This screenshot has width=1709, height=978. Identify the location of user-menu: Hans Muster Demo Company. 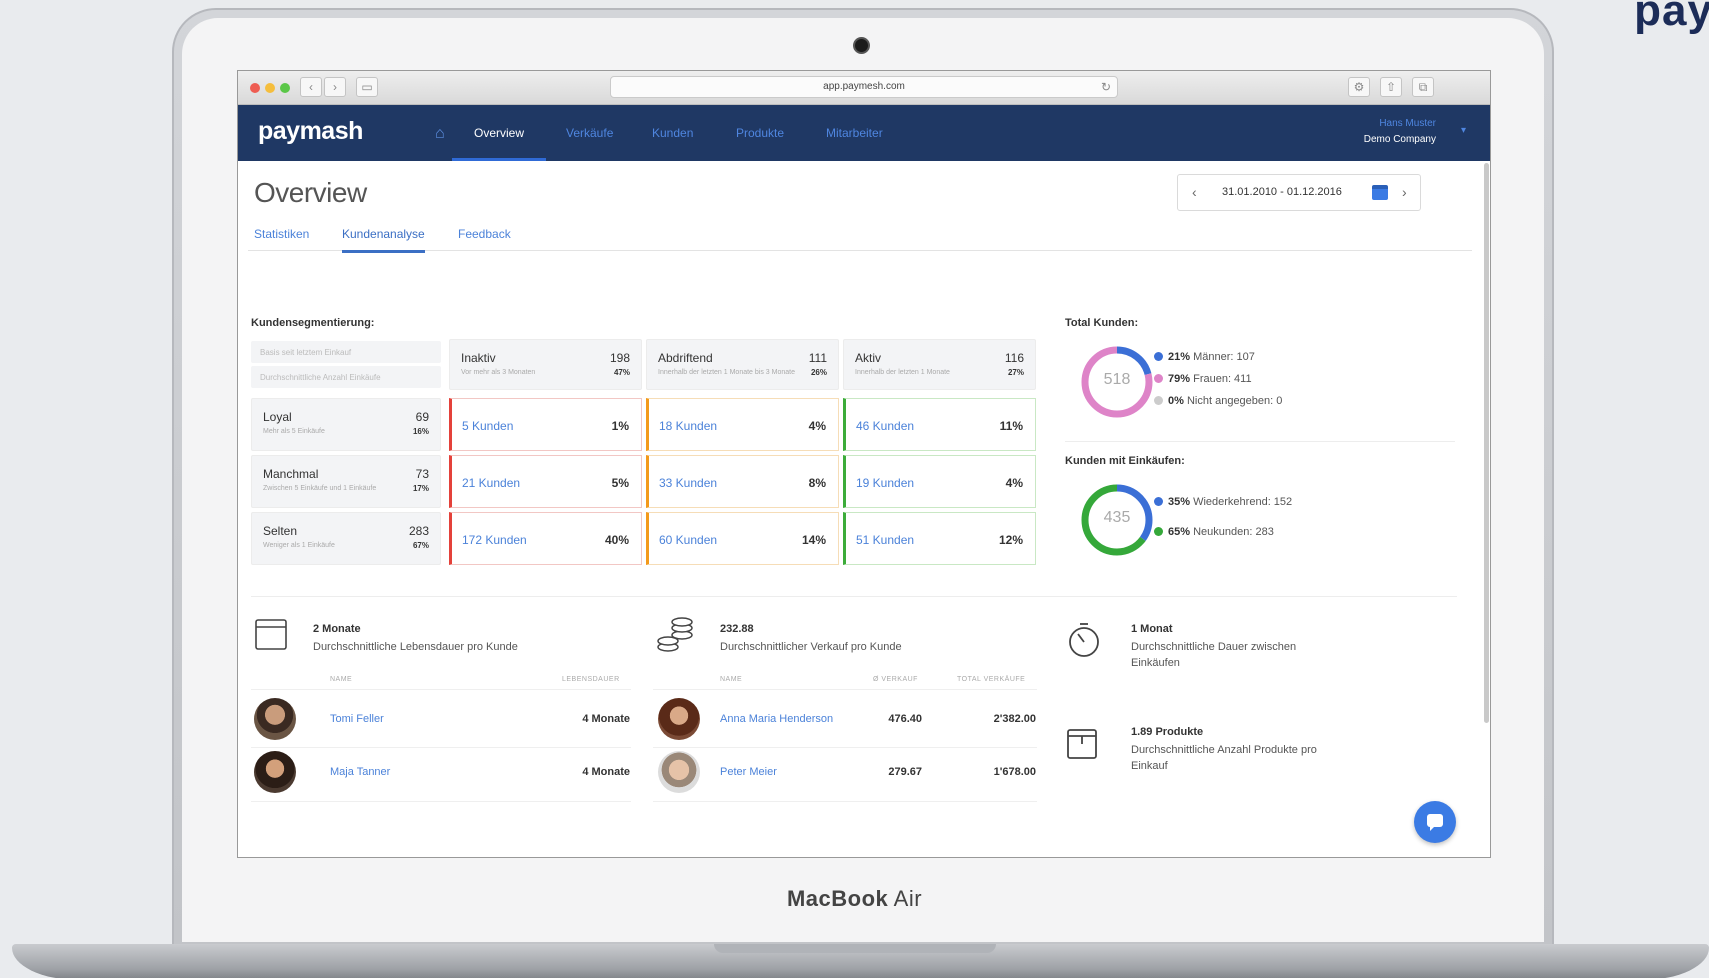
(1400, 132).